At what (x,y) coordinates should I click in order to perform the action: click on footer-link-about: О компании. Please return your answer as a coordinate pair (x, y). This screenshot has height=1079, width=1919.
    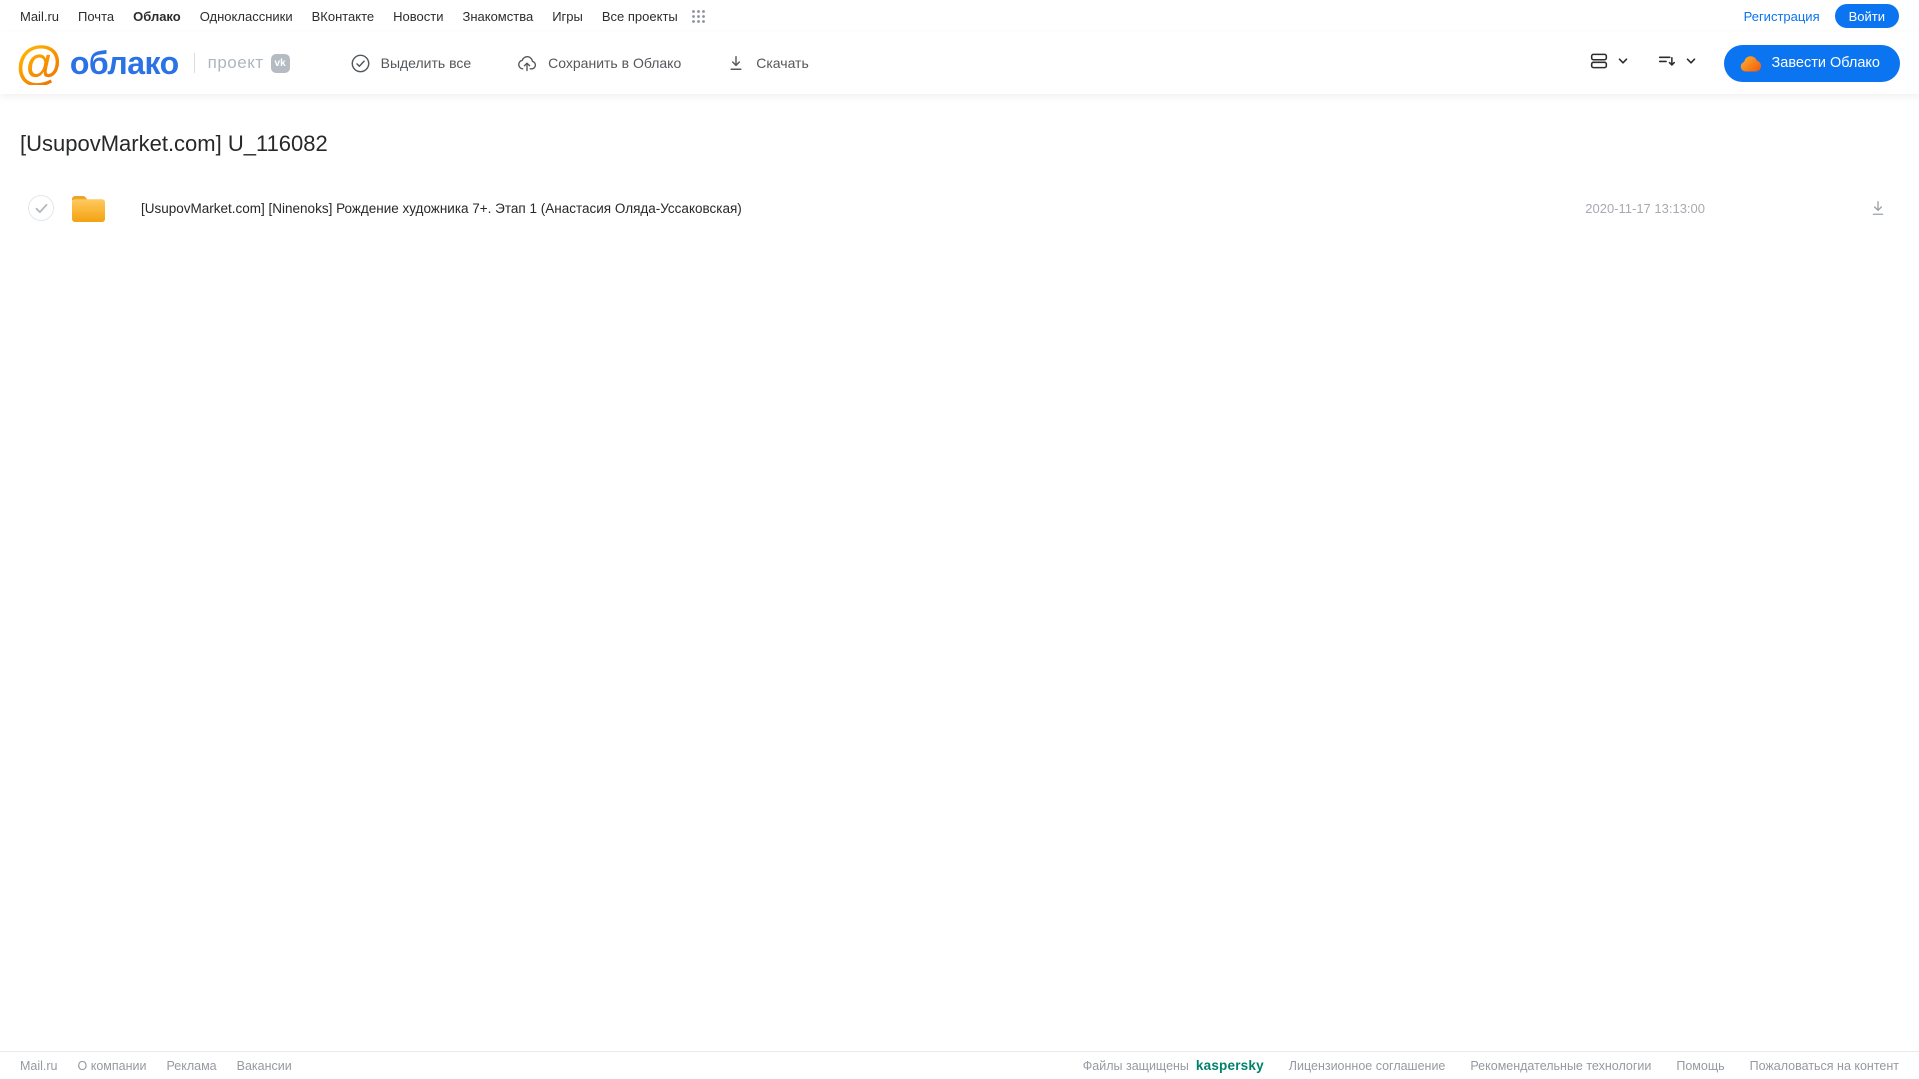
    Looking at the image, I should click on (112, 1066).